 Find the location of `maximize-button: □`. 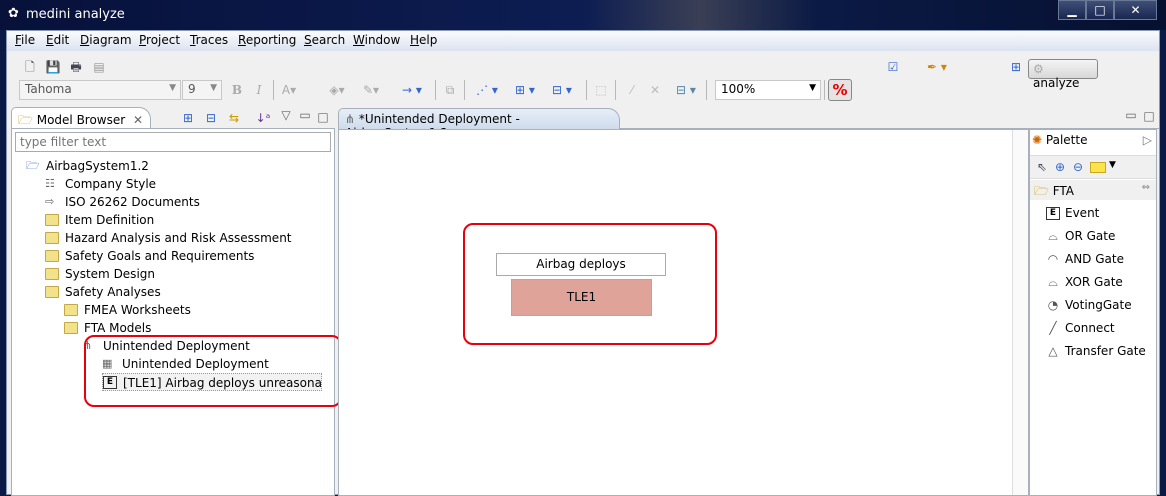

maximize-button: □ is located at coordinates (1100, 10).